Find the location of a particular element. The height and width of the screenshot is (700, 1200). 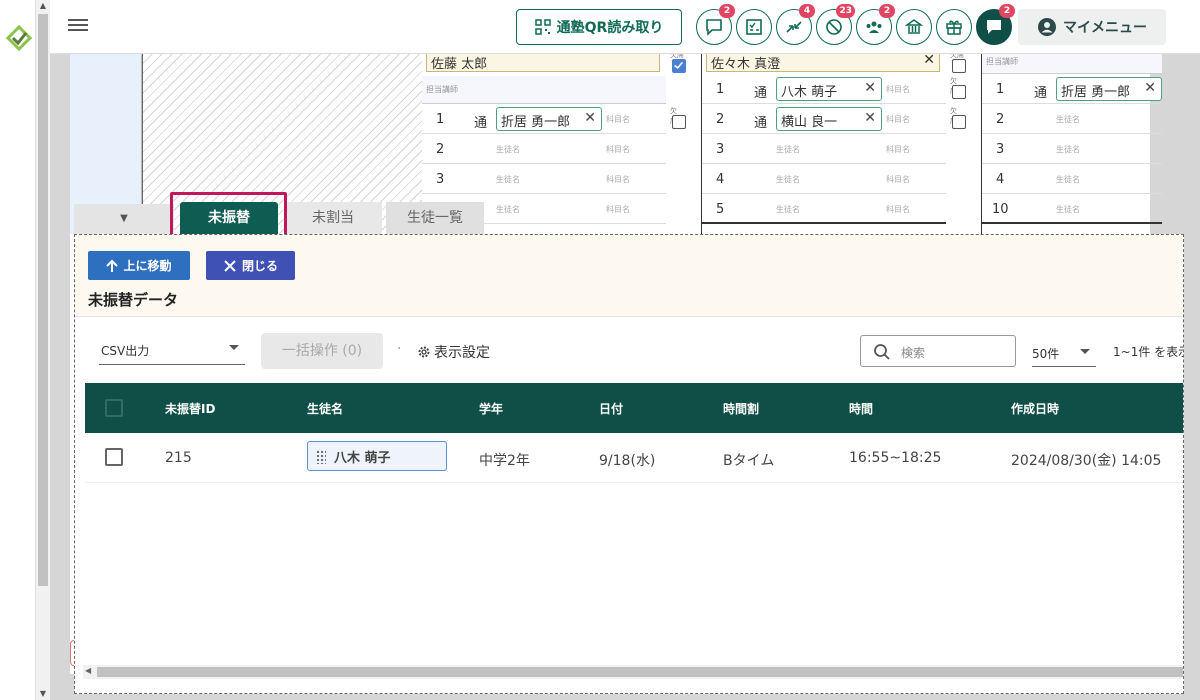

teacher-placeholder: 担当講師 is located at coordinates (544, 90).